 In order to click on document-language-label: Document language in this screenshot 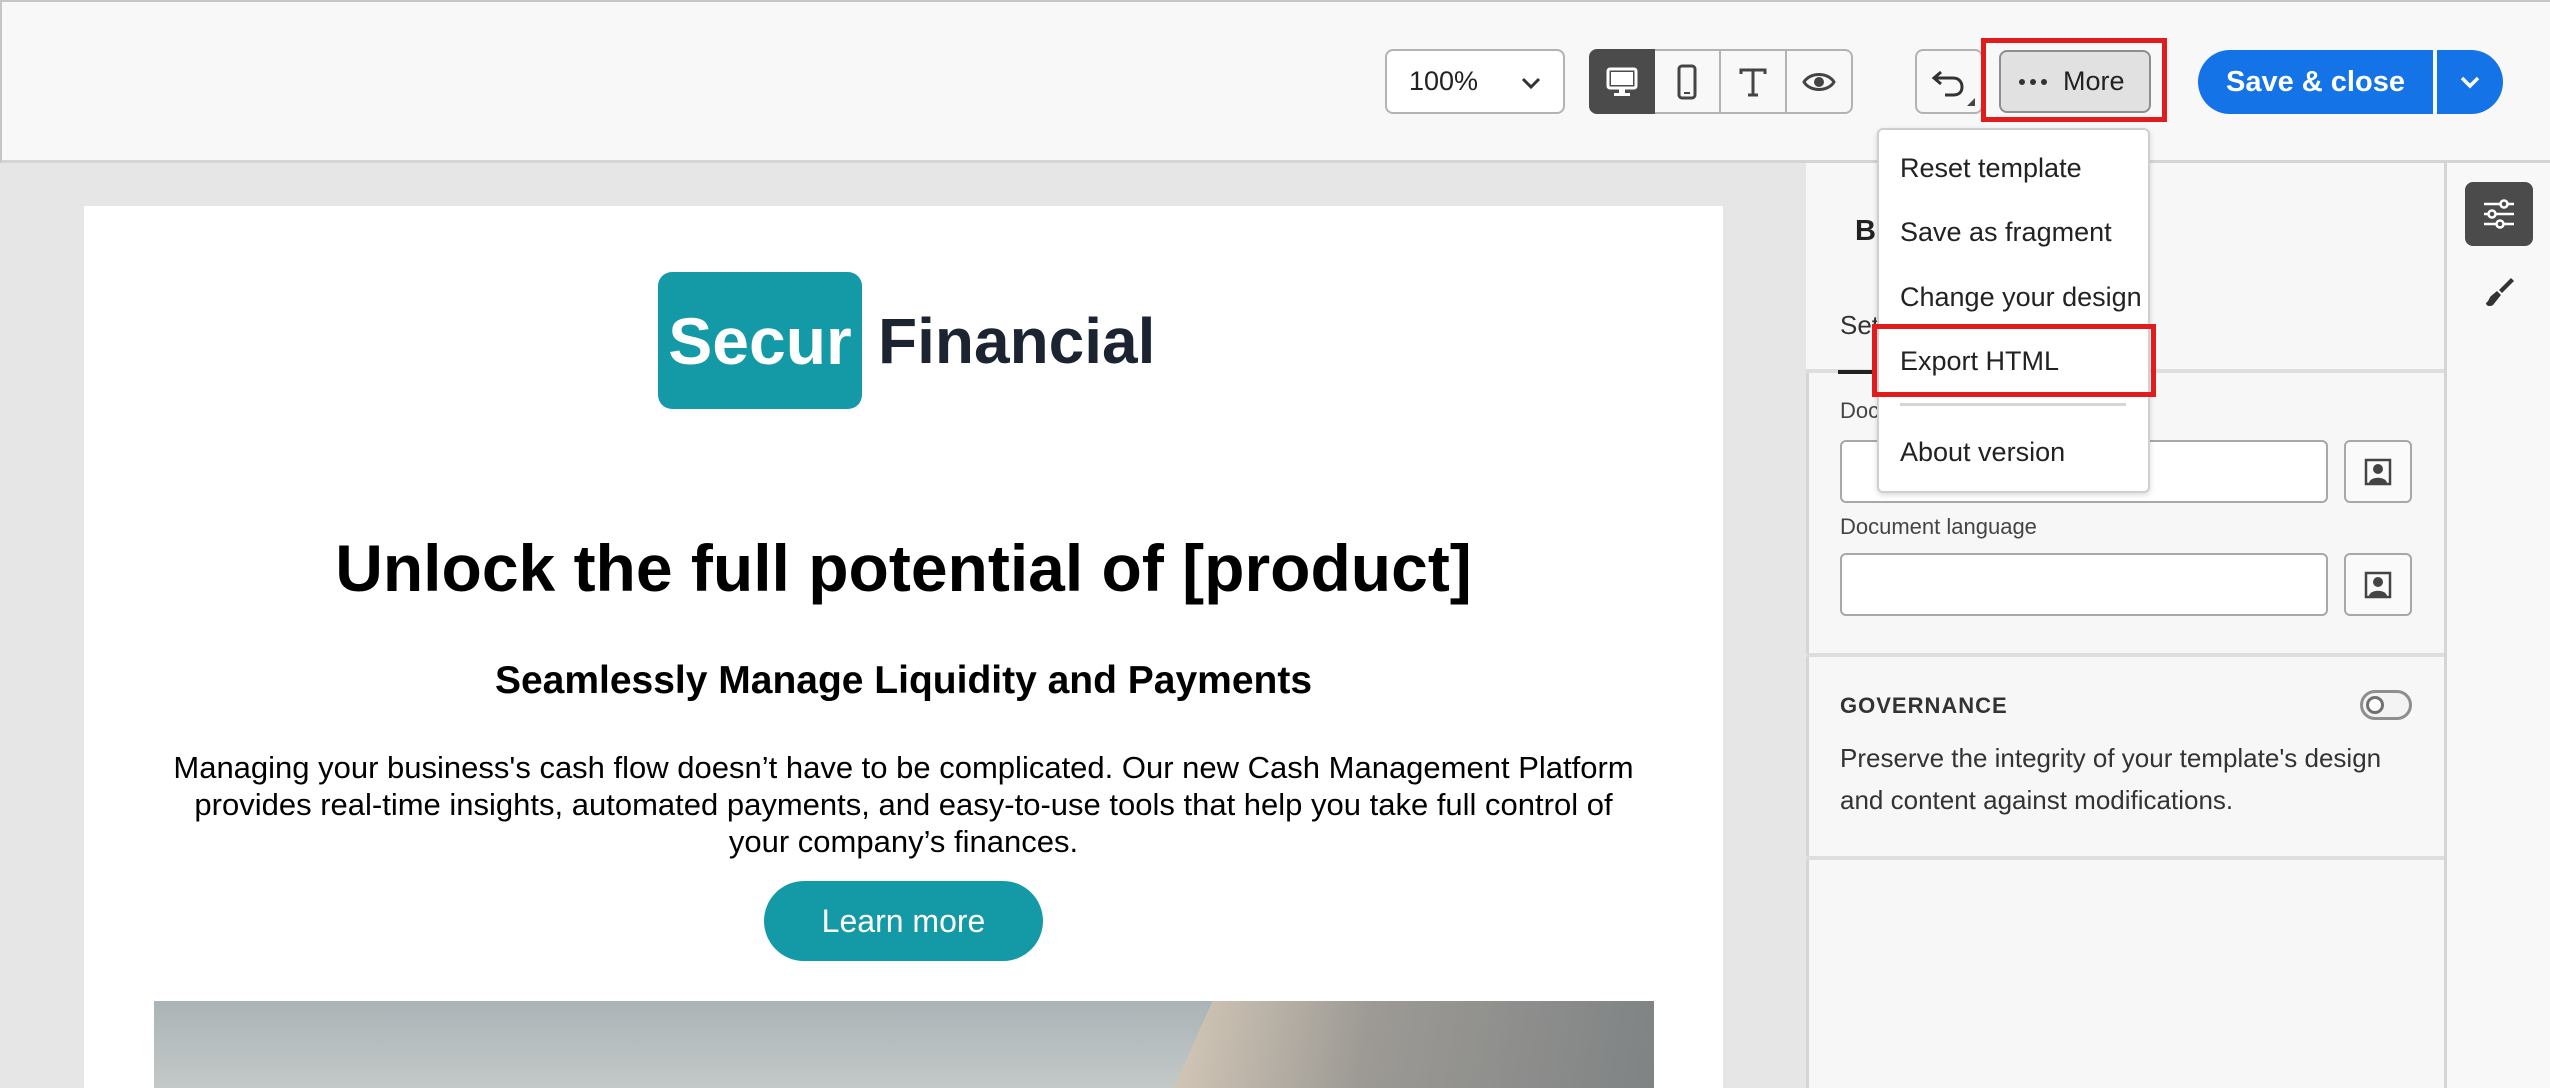, I will do `click(1938, 526)`.